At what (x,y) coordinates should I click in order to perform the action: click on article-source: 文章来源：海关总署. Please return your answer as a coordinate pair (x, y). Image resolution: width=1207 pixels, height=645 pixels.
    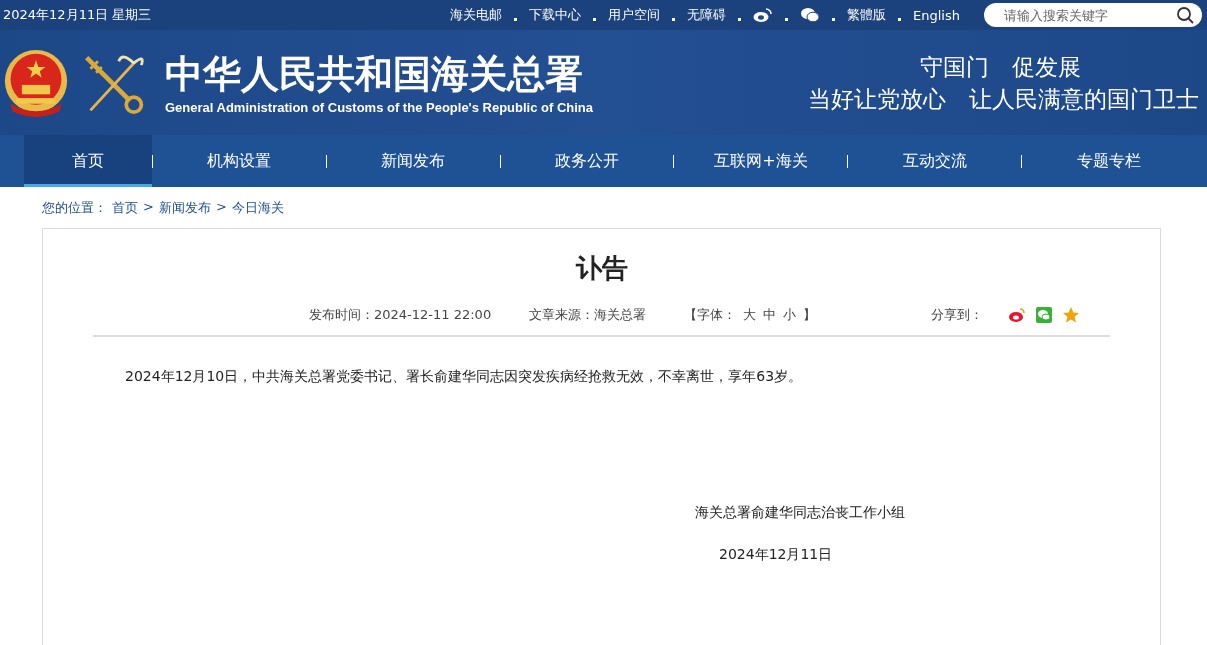
    Looking at the image, I should click on (588, 315).